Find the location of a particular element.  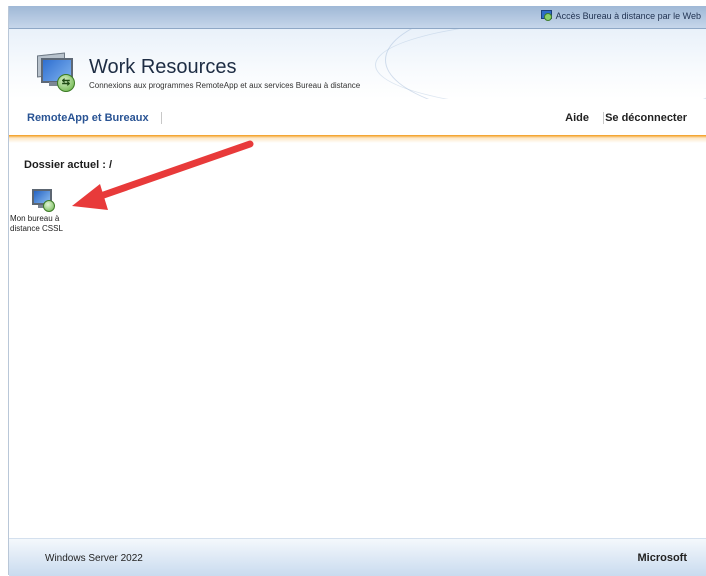

tab-remoteapp-desktops: RemoteApp et Bureaux is located at coordinates (88, 118).